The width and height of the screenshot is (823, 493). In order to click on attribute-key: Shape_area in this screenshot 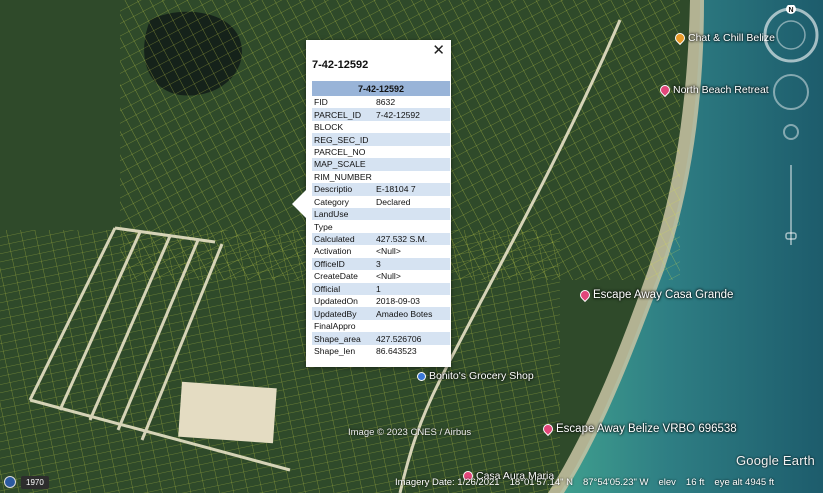, I will do `click(343, 338)`.